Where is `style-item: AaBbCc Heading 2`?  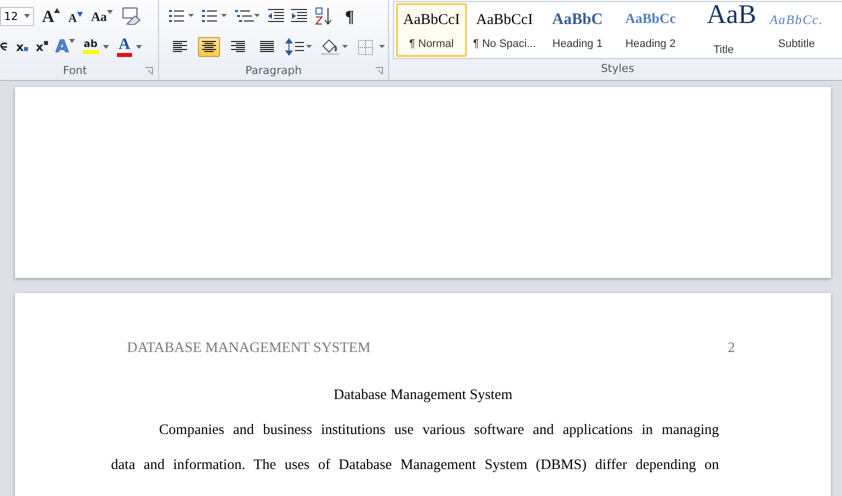 style-item: AaBbCc Heading 2 is located at coordinates (650, 30).